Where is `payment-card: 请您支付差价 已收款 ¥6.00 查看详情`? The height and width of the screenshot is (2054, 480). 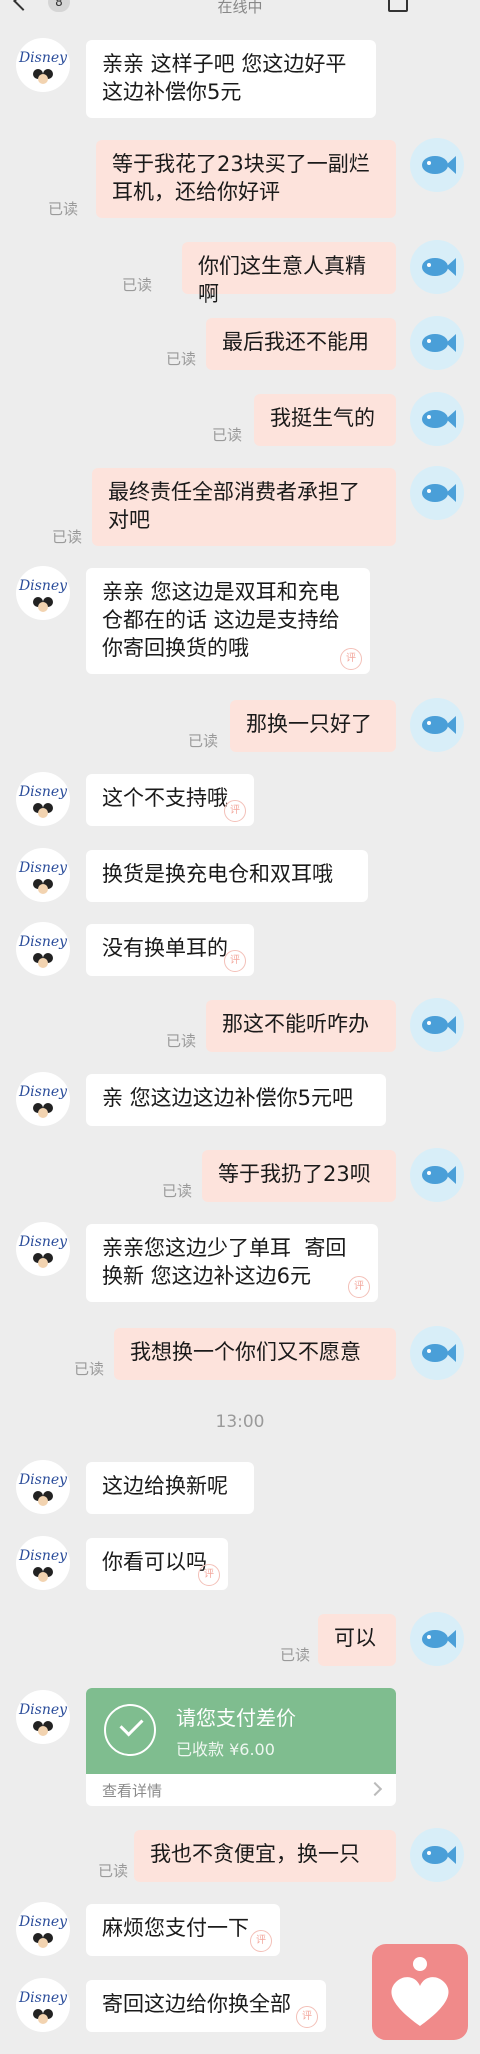 payment-card: 请您支付差价 已收款 ¥6.00 查看详情 is located at coordinates (241, 1747).